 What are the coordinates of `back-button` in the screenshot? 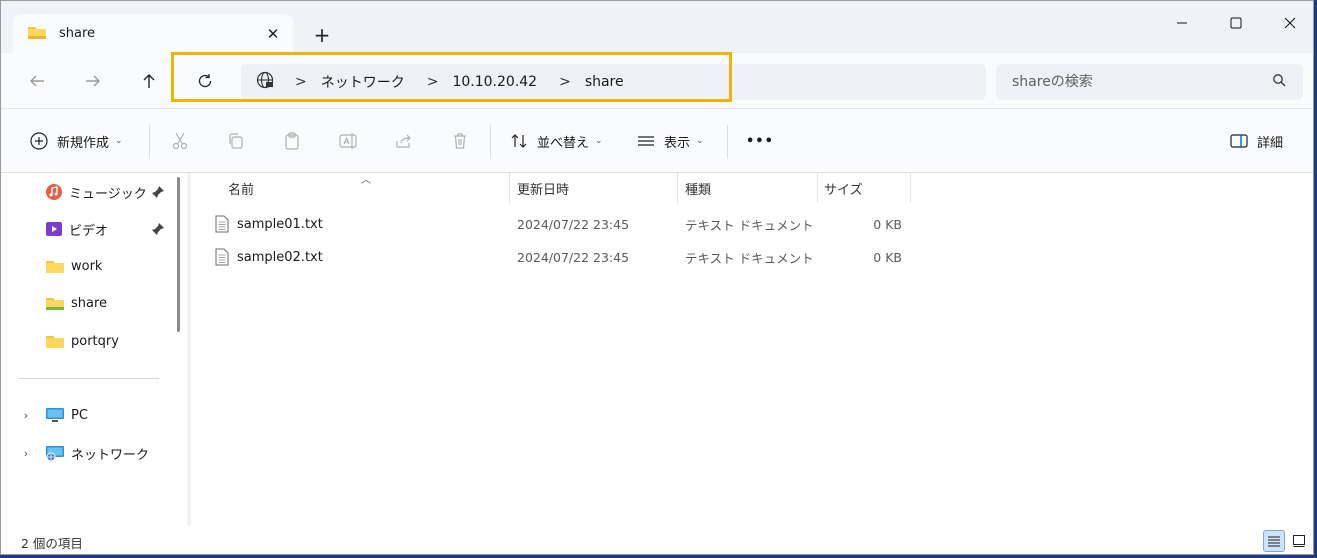 It's located at (37, 81).